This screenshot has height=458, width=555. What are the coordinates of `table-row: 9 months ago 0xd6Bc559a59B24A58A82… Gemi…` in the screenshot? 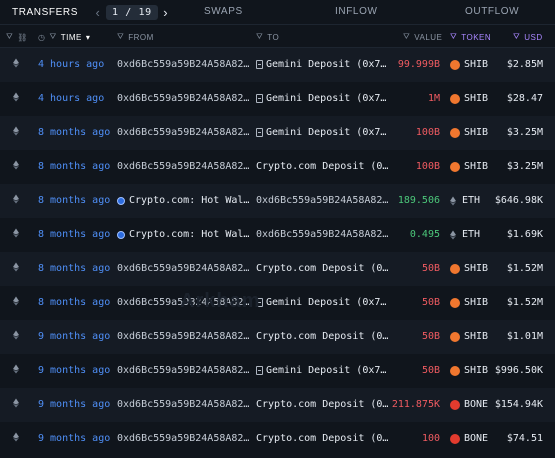 It's located at (277, 371).